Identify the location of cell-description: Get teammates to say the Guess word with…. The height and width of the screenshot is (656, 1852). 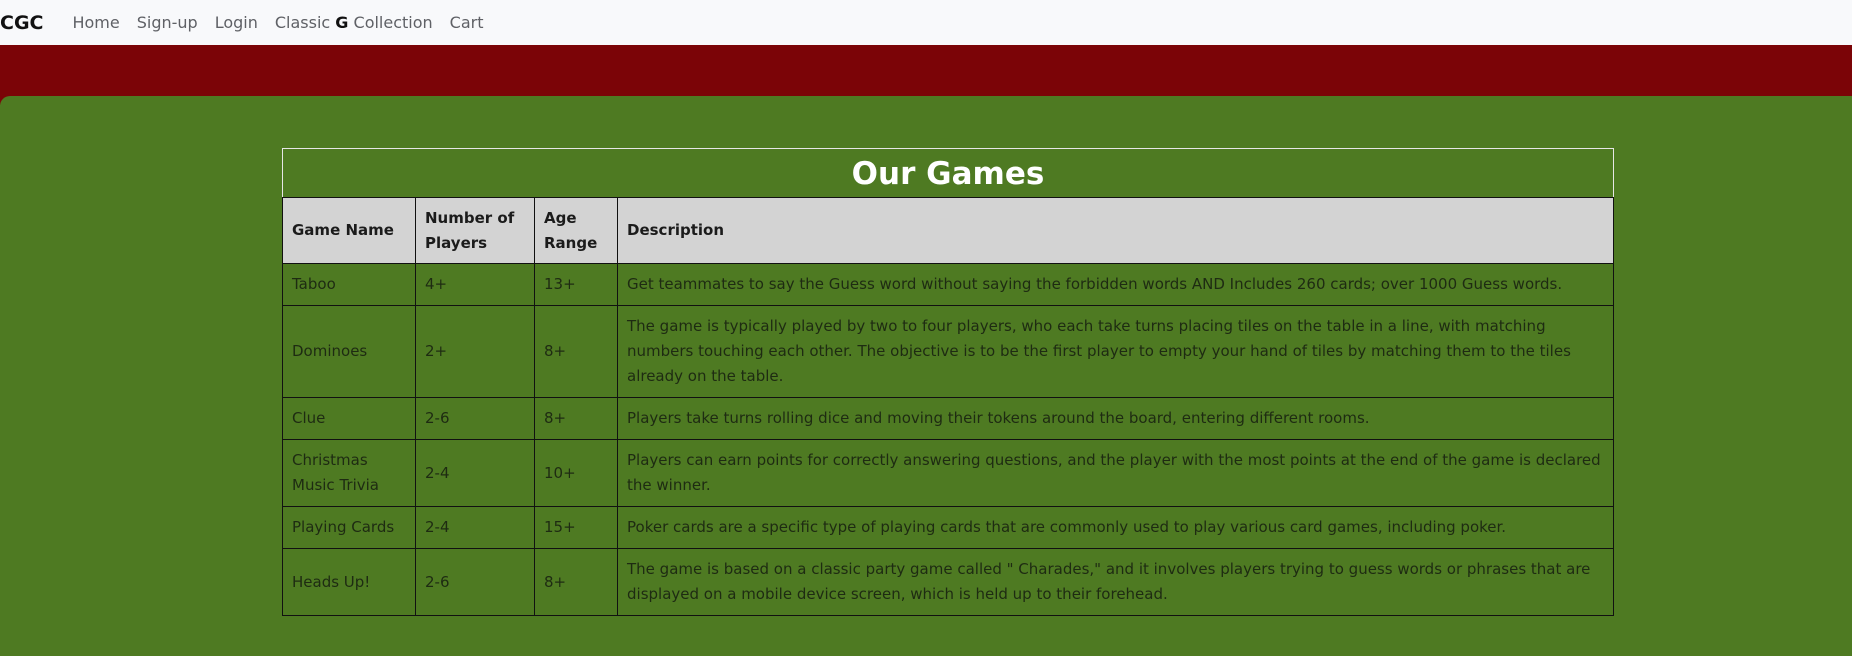
(1115, 284).